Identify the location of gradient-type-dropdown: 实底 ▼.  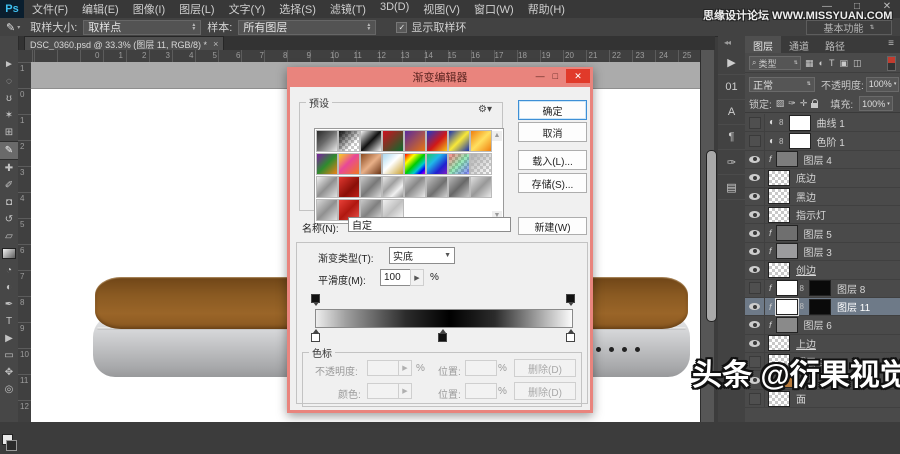
(422, 255).